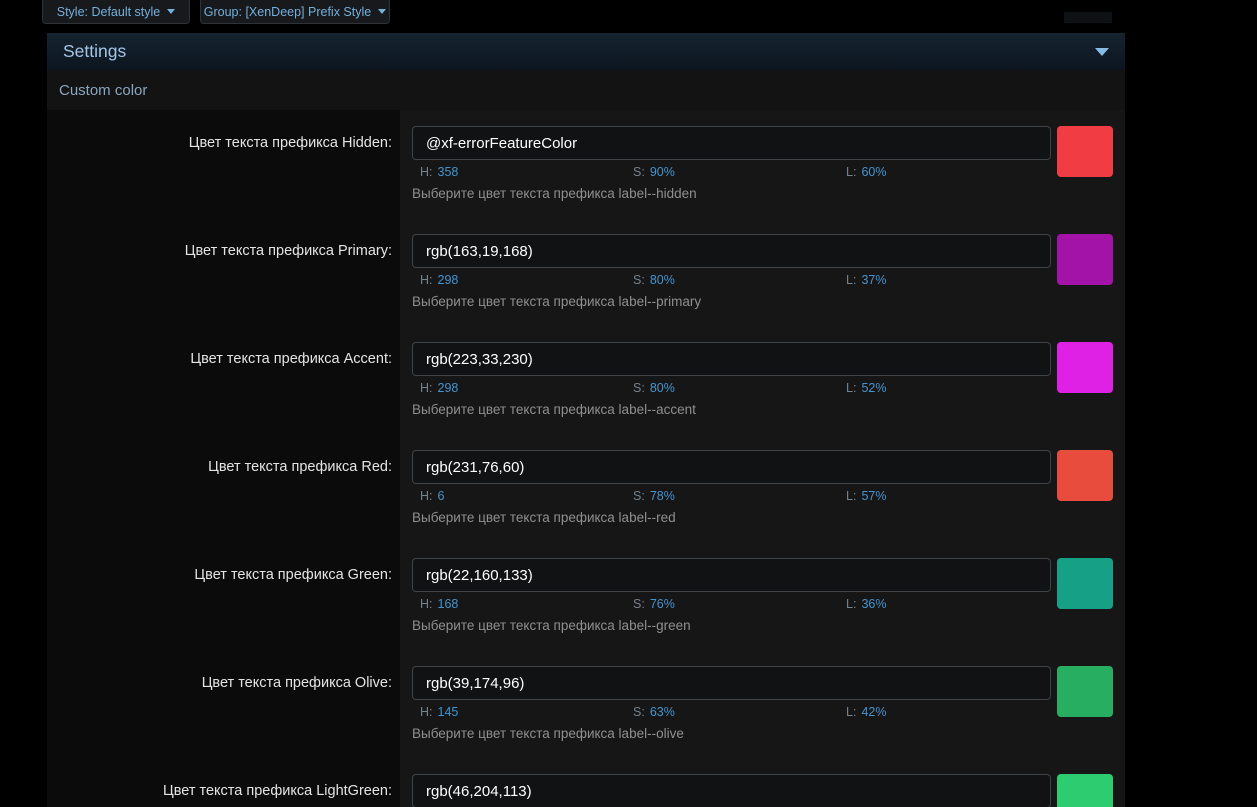 The width and height of the screenshot is (1257, 807). I want to click on lightness-readout: L: 37%, so click(866, 280).